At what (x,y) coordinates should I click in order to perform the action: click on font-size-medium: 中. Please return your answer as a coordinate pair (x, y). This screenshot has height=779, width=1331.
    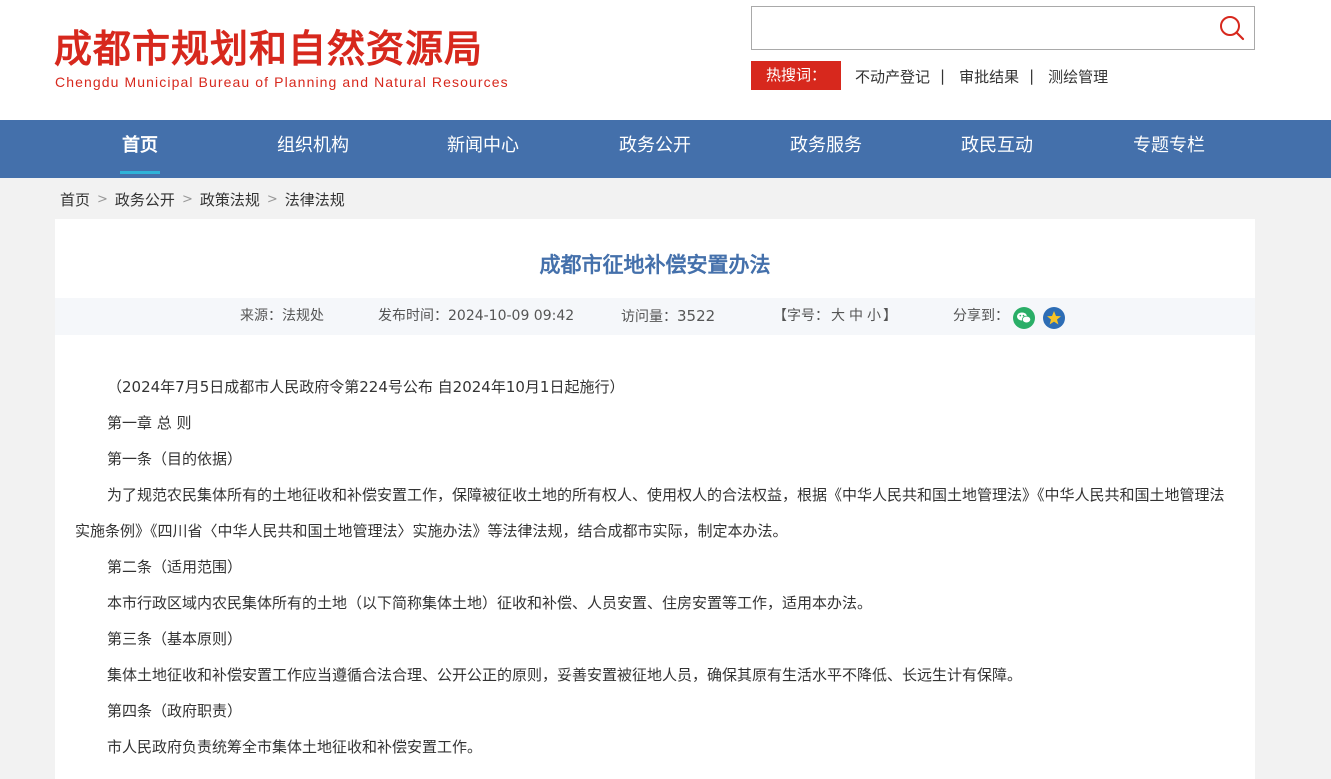
    Looking at the image, I should click on (856, 316).